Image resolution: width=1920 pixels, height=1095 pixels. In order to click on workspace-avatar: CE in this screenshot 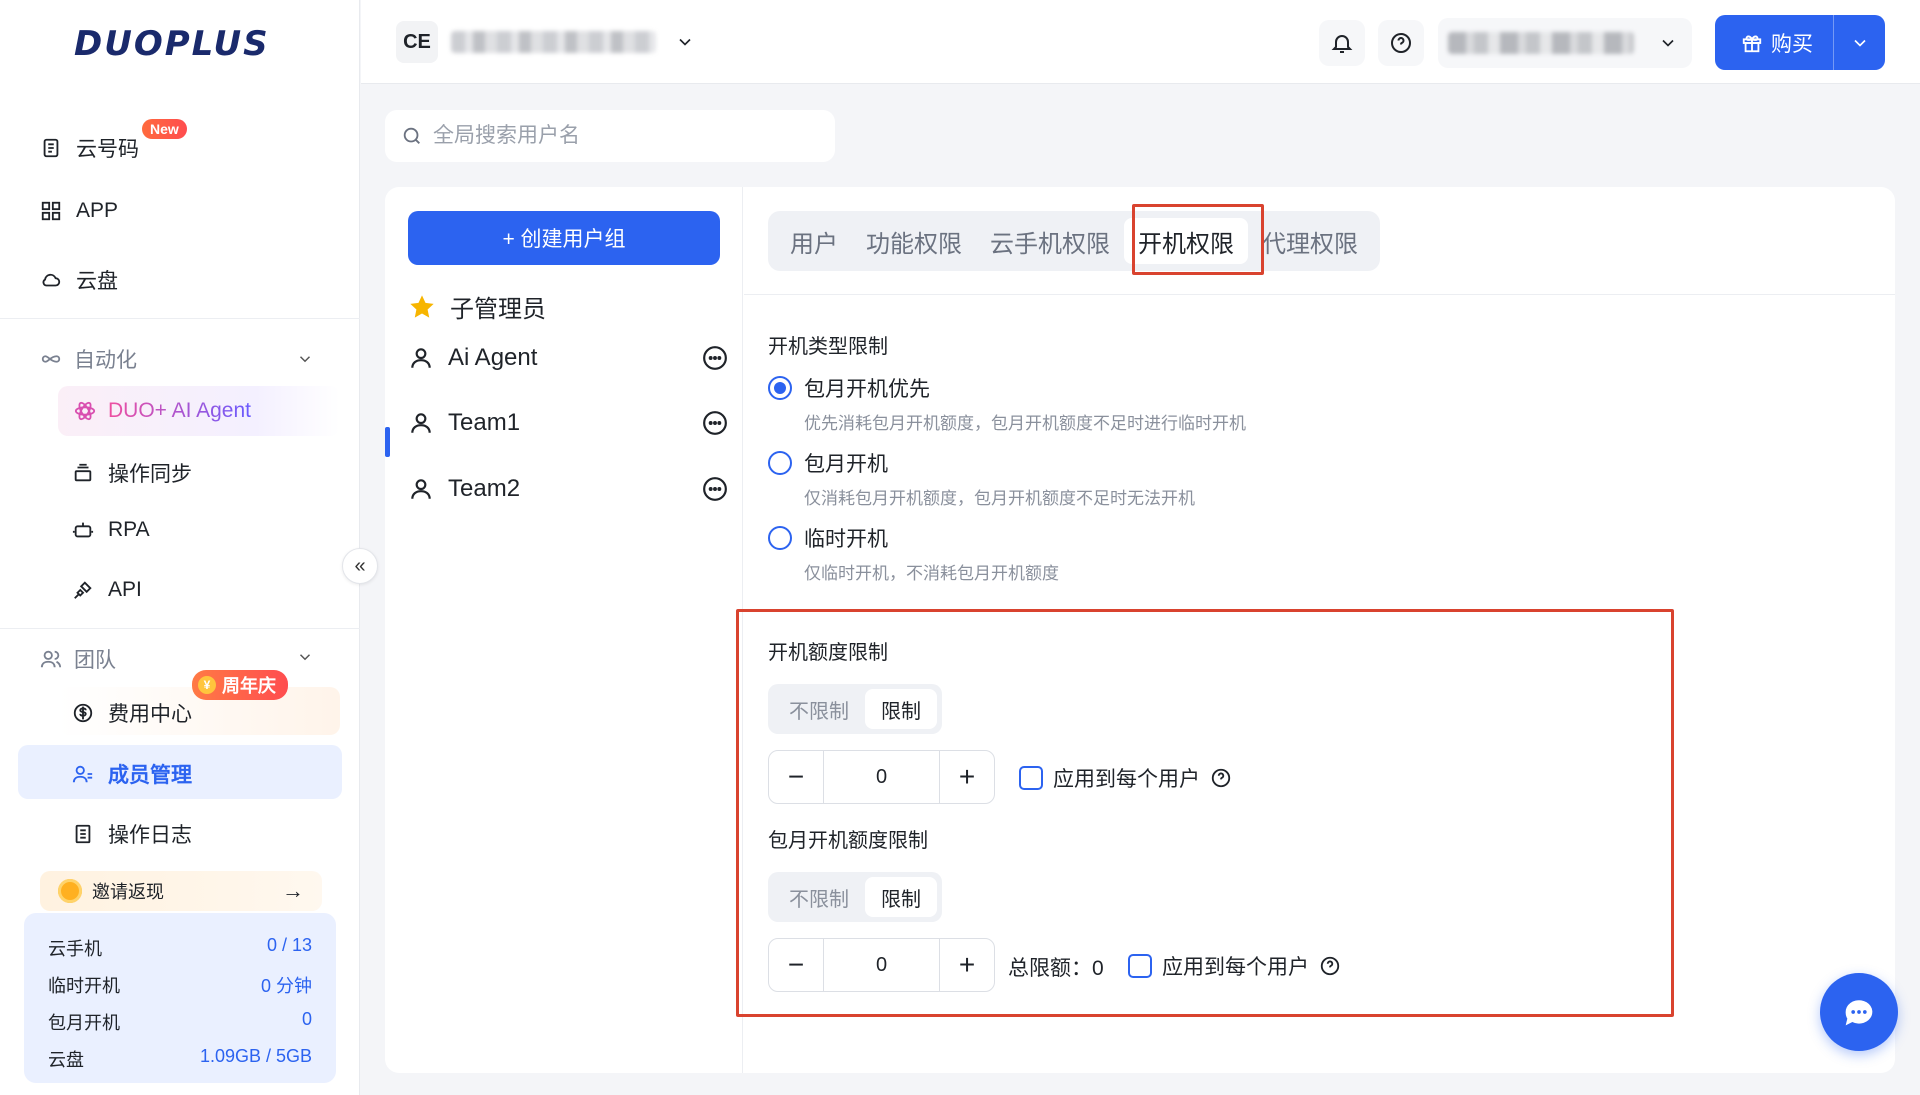, I will do `click(417, 42)`.